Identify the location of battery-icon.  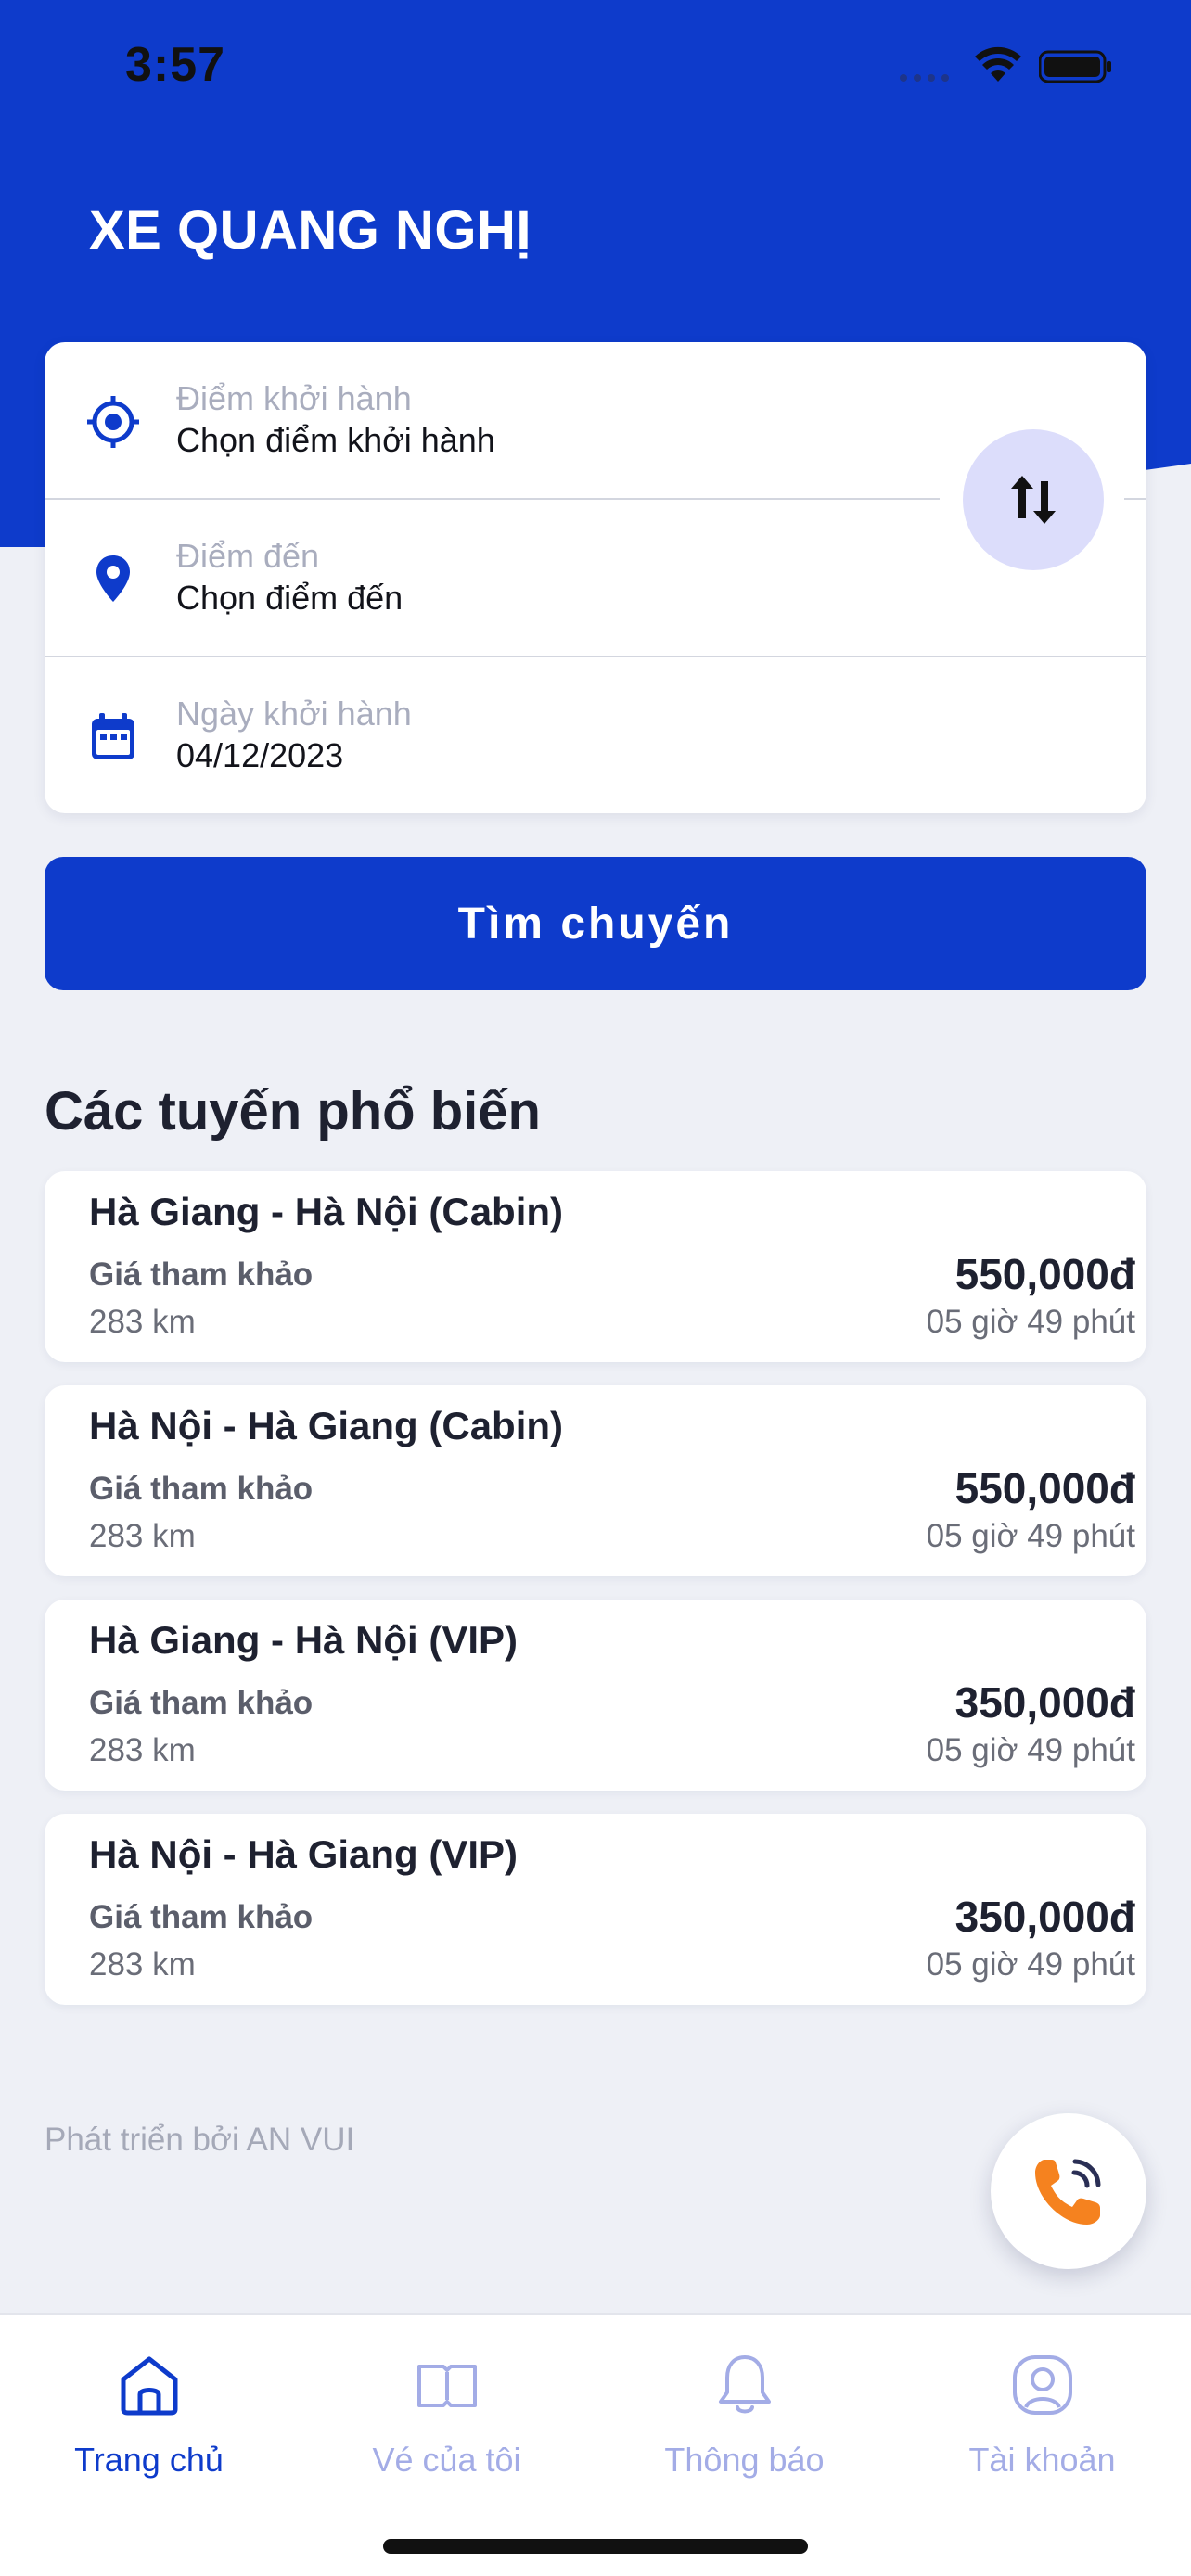
(1075, 66).